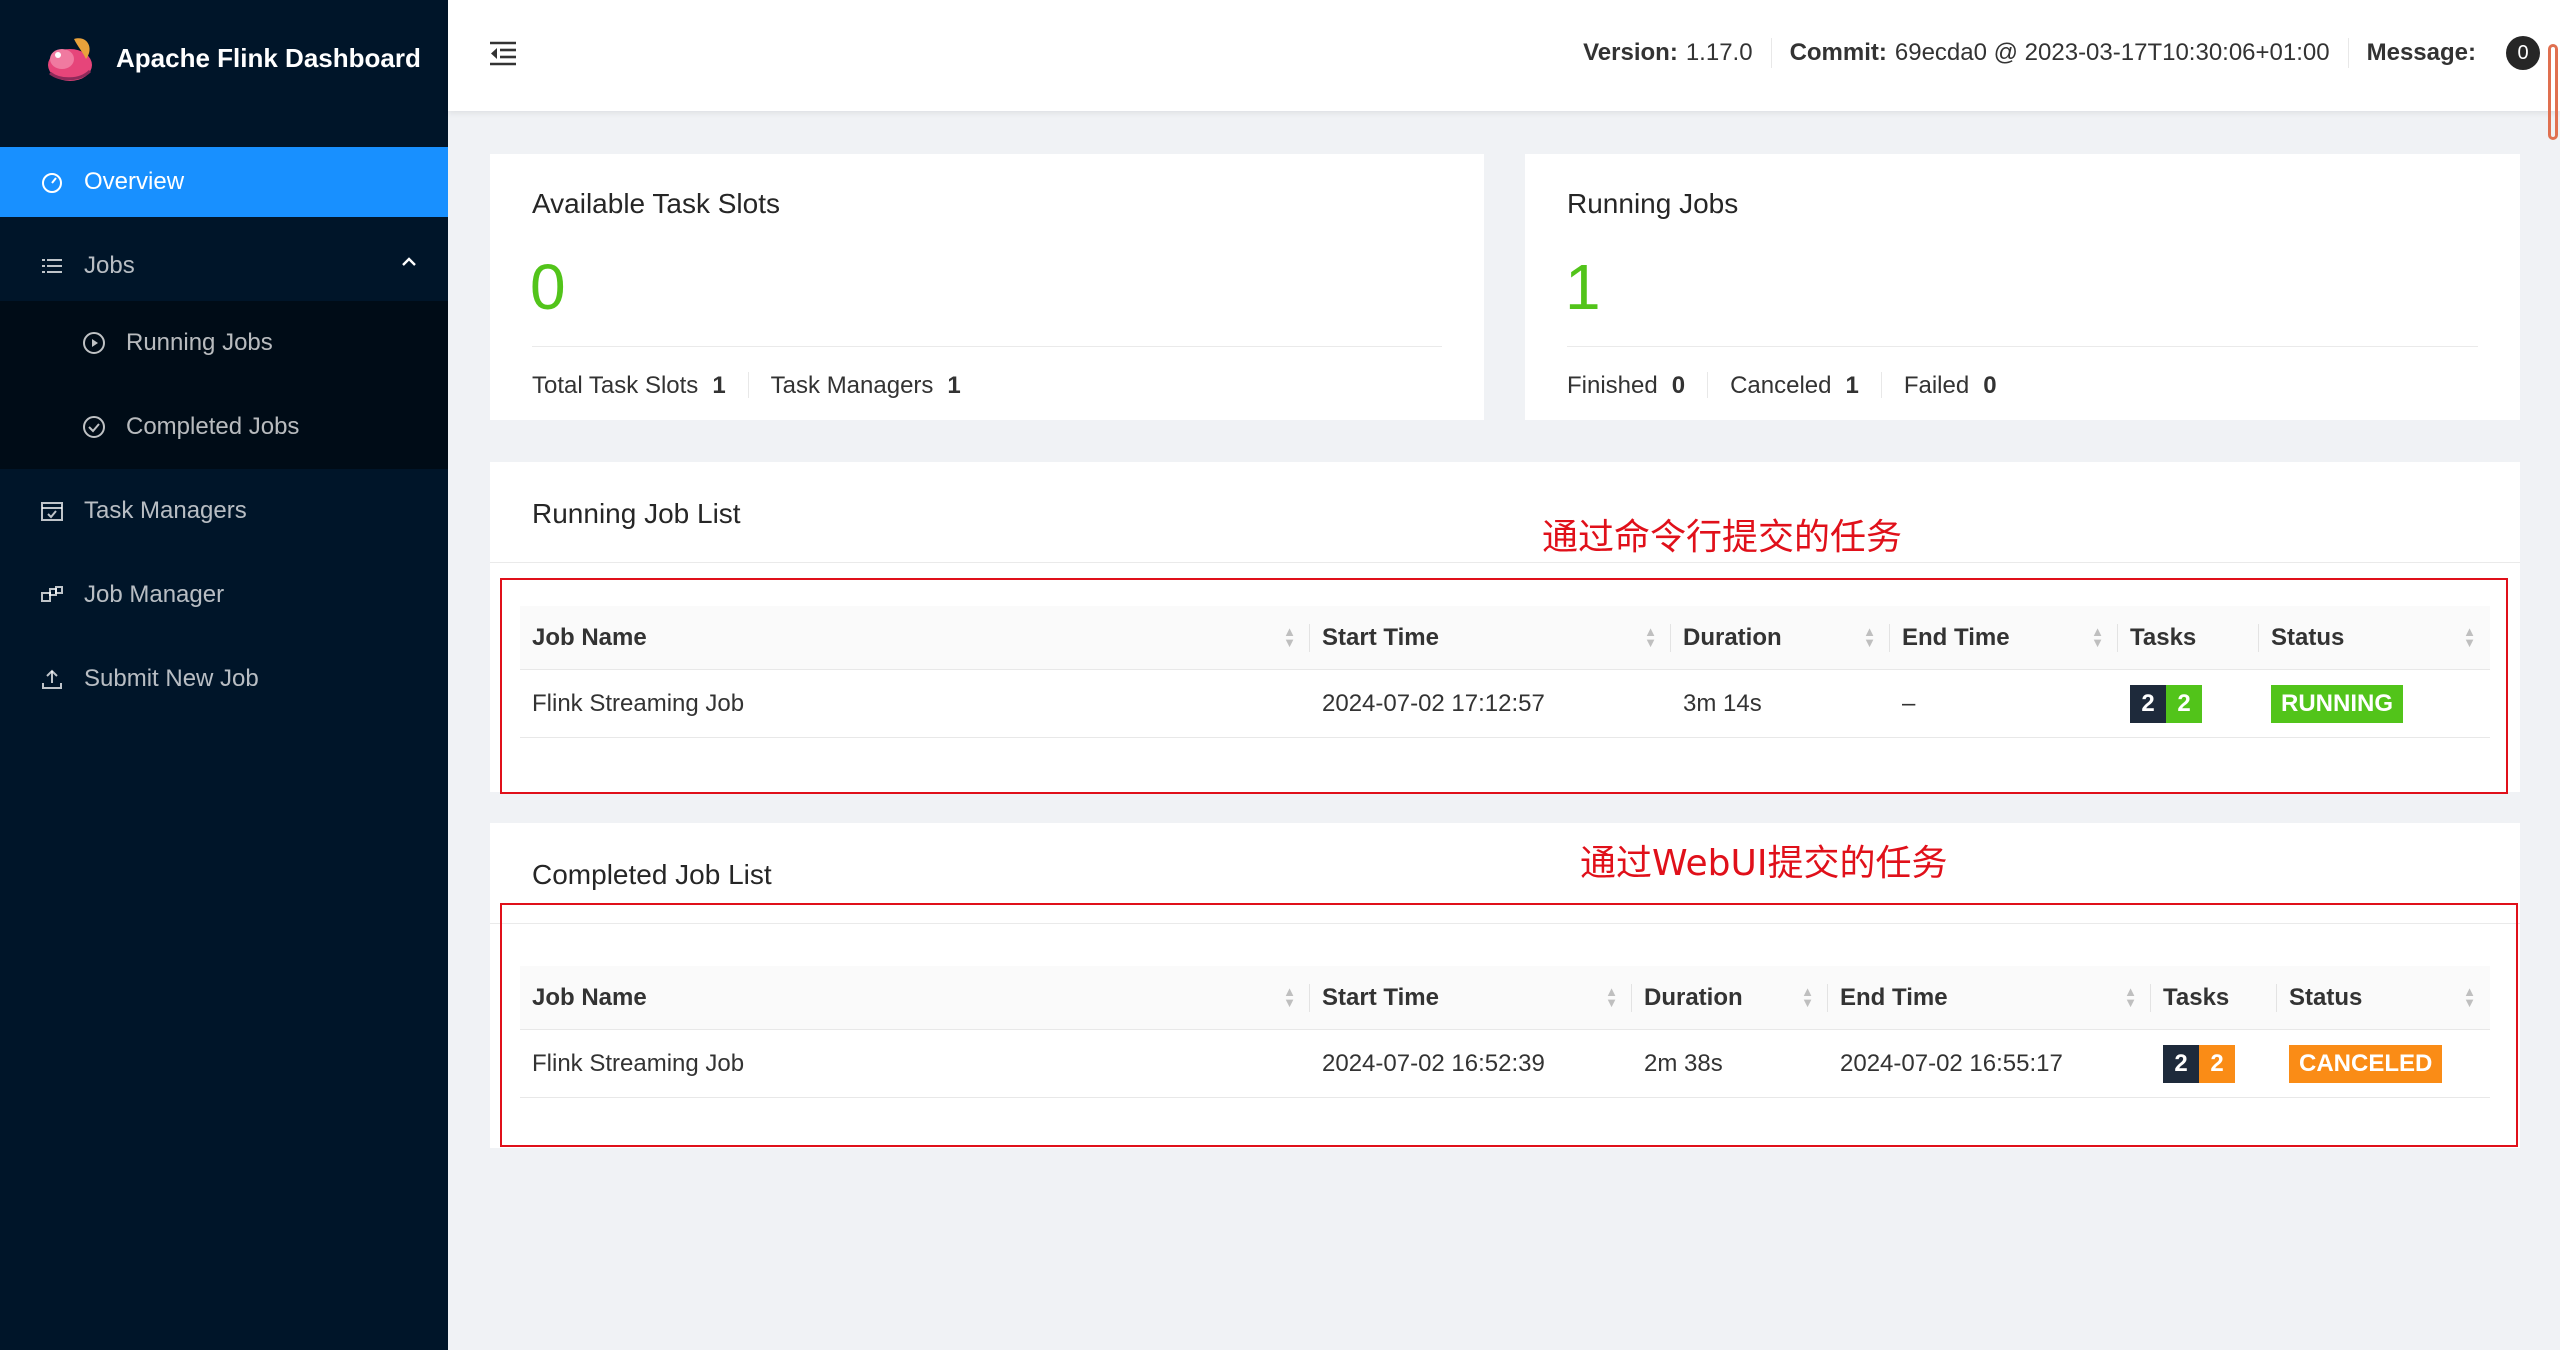 This screenshot has height=1350, width=2560. What do you see at coordinates (636, 513) in the screenshot?
I see `card-title: Running Job List` at bounding box center [636, 513].